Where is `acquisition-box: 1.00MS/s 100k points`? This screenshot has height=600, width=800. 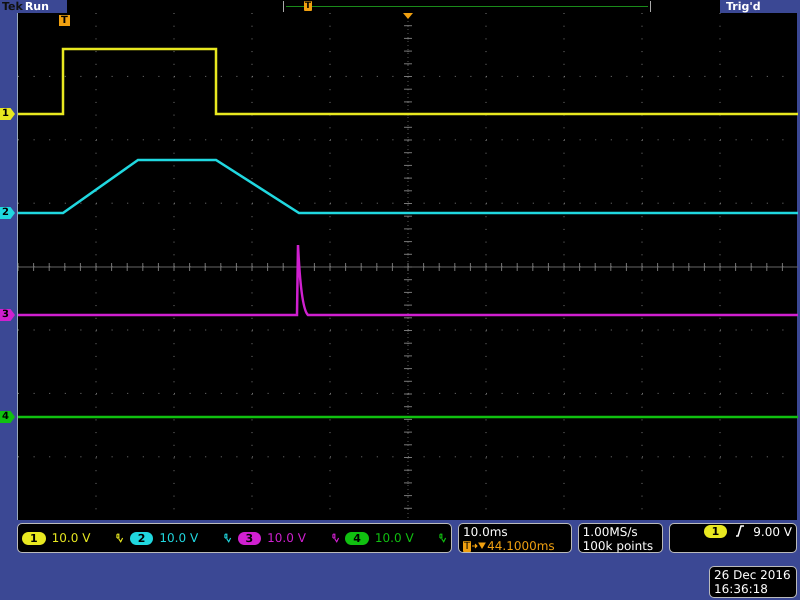 acquisition-box: 1.00MS/s 100k points is located at coordinates (621, 538).